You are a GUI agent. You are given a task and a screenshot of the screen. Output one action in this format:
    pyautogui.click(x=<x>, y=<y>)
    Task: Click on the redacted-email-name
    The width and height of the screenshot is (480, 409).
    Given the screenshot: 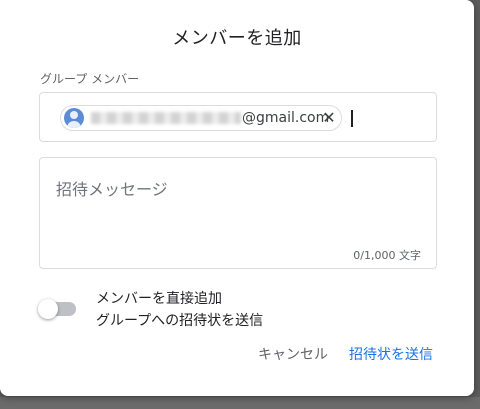 What is the action you would take?
    pyautogui.click(x=166, y=118)
    